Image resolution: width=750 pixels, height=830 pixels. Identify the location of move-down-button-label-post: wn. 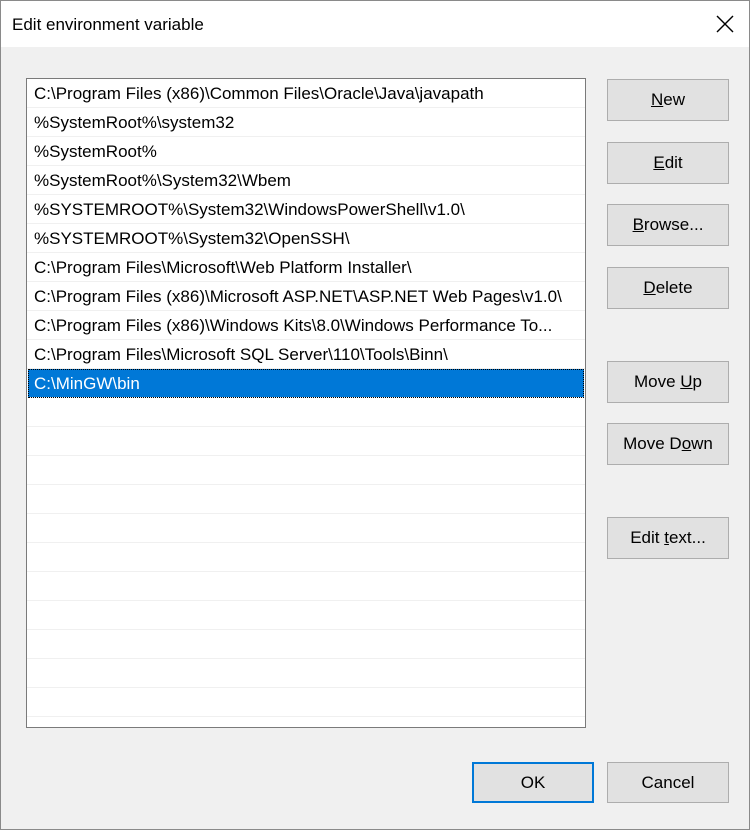
(702, 443).